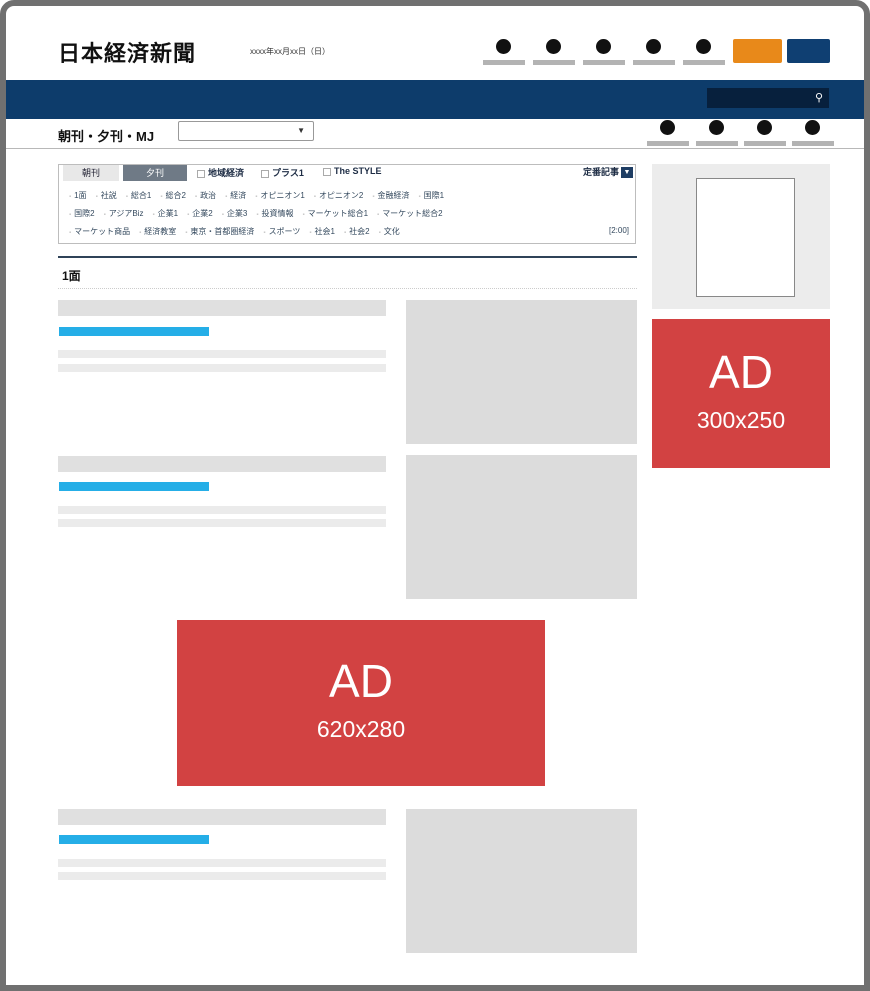 This screenshot has height=991, width=870. I want to click on page-link: マーケット商品, so click(99, 231).